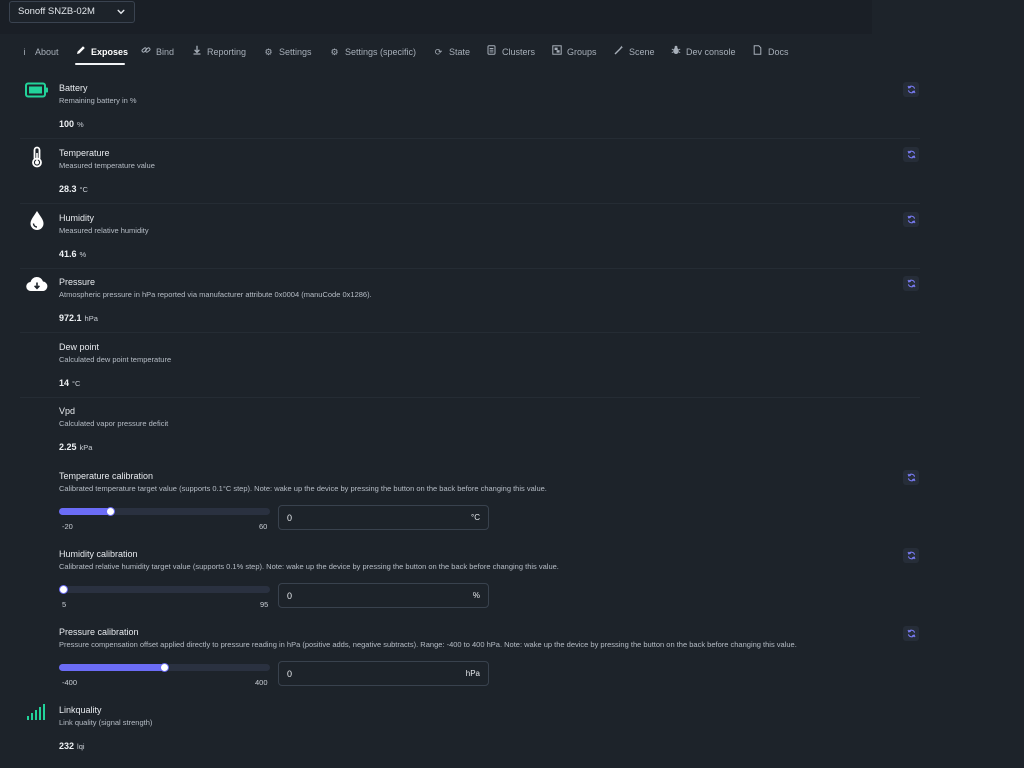 The height and width of the screenshot is (768, 1024). I want to click on expose-name: Vpd, so click(67, 411).